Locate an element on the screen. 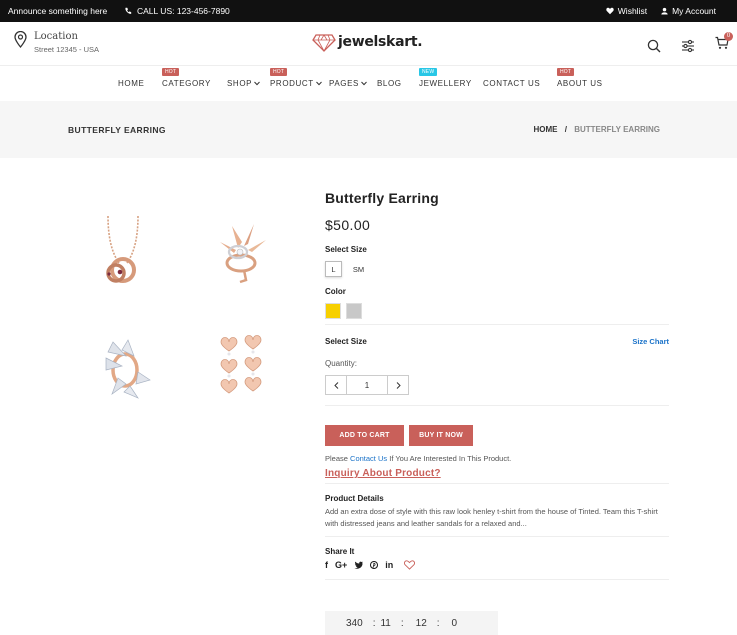  color-swatches is located at coordinates (497, 311).